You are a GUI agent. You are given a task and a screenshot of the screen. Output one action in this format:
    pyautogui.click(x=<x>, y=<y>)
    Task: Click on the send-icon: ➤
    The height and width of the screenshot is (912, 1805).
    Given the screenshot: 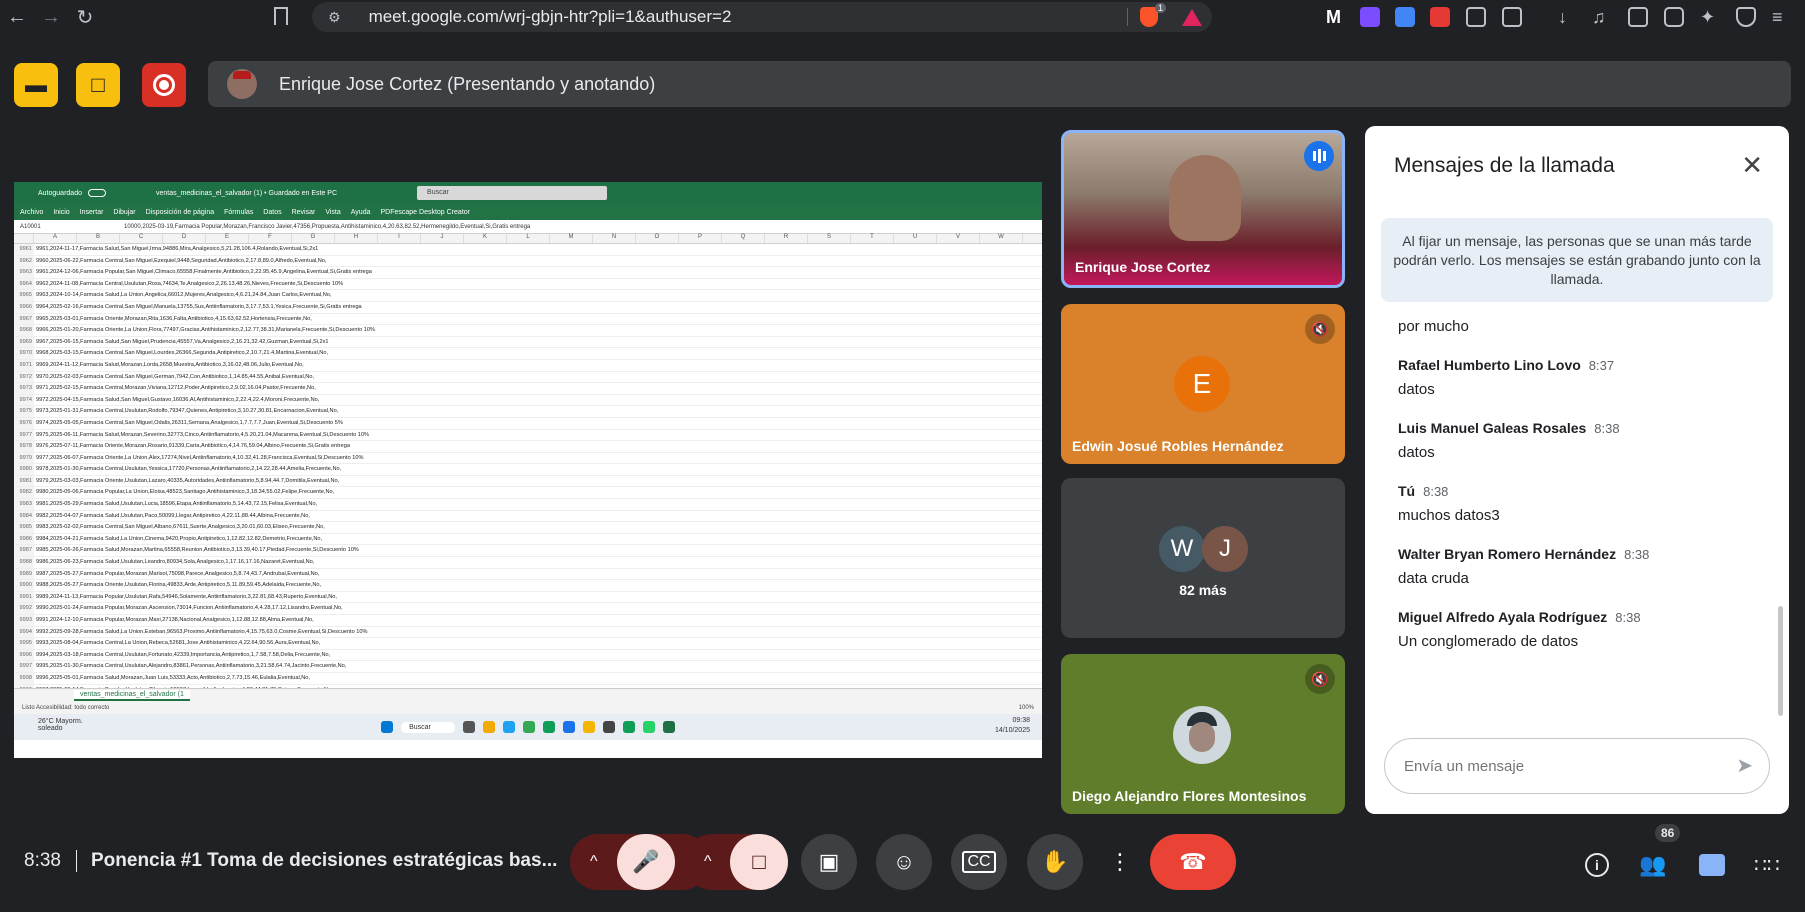 What is the action you would take?
    pyautogui.click(x=1744, y=765)
    